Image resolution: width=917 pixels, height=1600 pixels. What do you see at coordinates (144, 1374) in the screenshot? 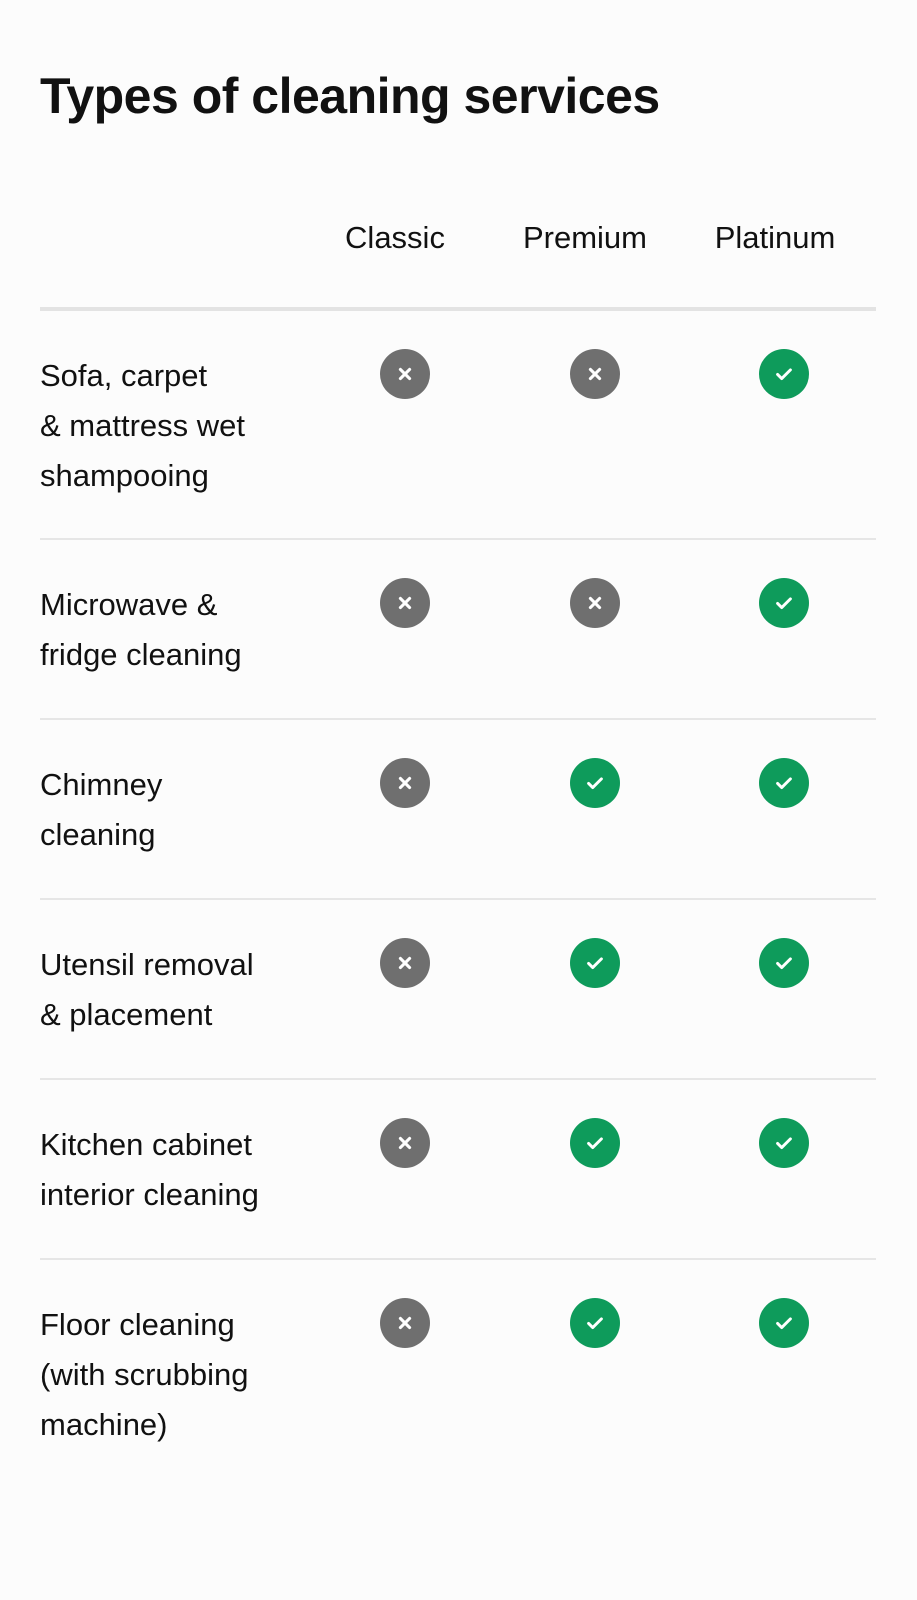
I see `row-label: Floor cleaning (with scrubbing machine)` at bounding box center [144, 1374].